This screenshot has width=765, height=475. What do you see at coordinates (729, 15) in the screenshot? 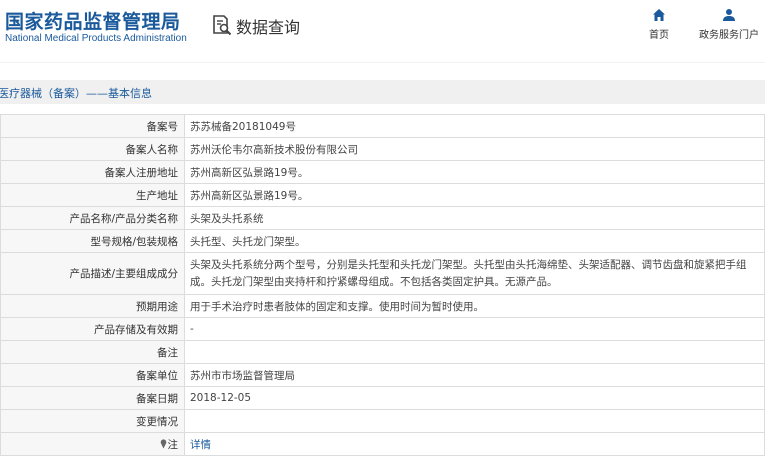
I see `user-icon` at bounding box center [729, 15].